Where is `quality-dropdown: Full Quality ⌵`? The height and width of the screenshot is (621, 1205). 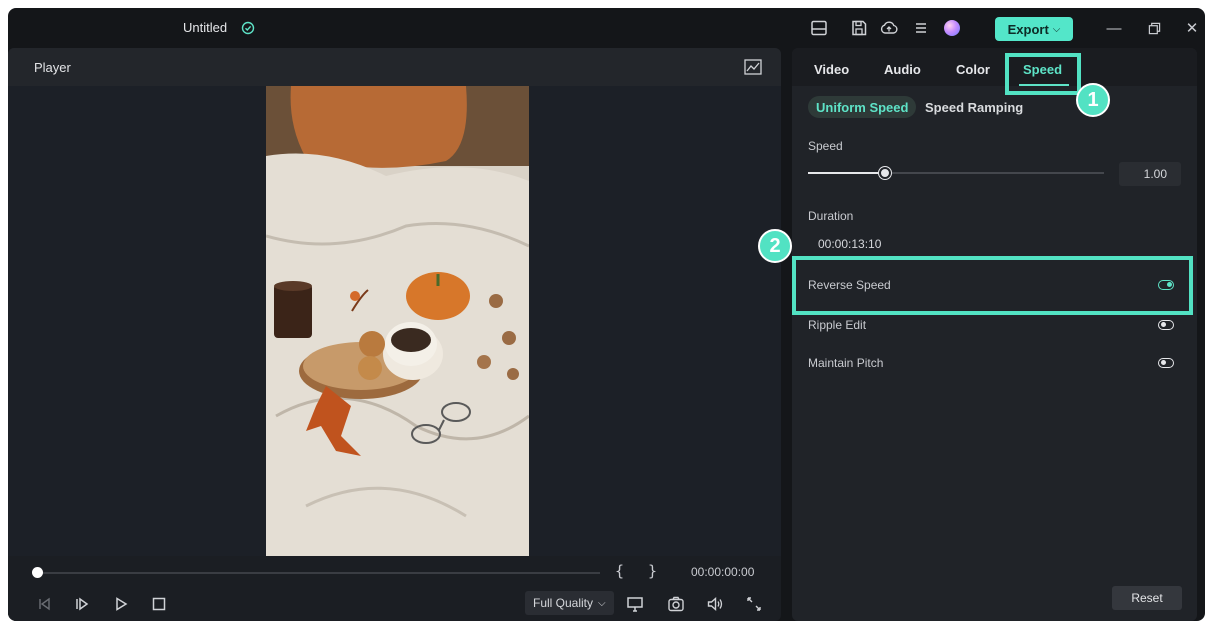
quality-dropdown: Full Quality ⌵ is located at coordinates (569, 603).